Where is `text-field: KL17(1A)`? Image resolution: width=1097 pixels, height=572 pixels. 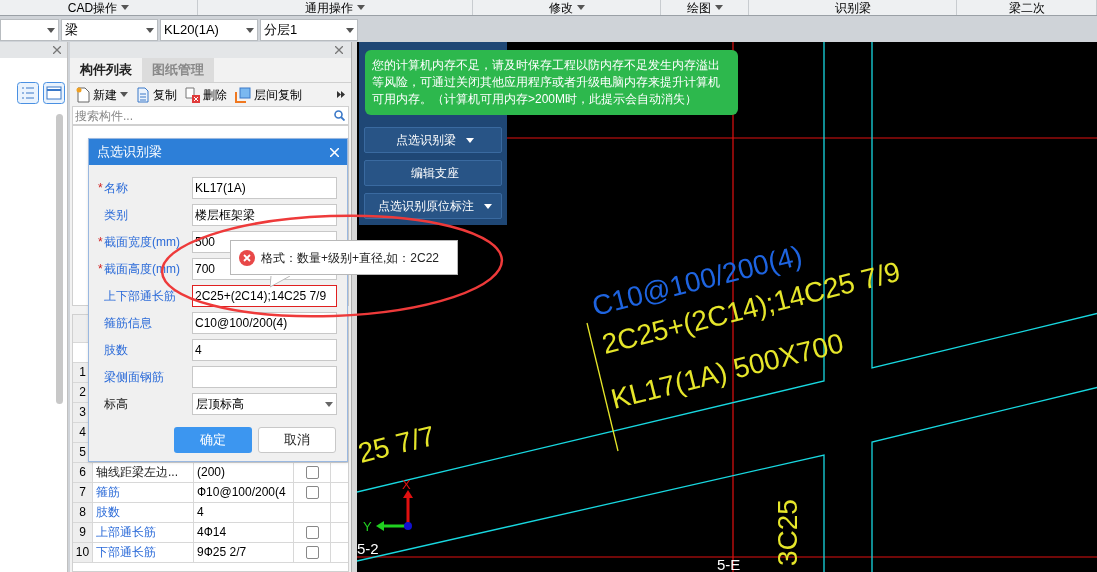
text-field: KL17(1A) is located at coordinates (264, 188).